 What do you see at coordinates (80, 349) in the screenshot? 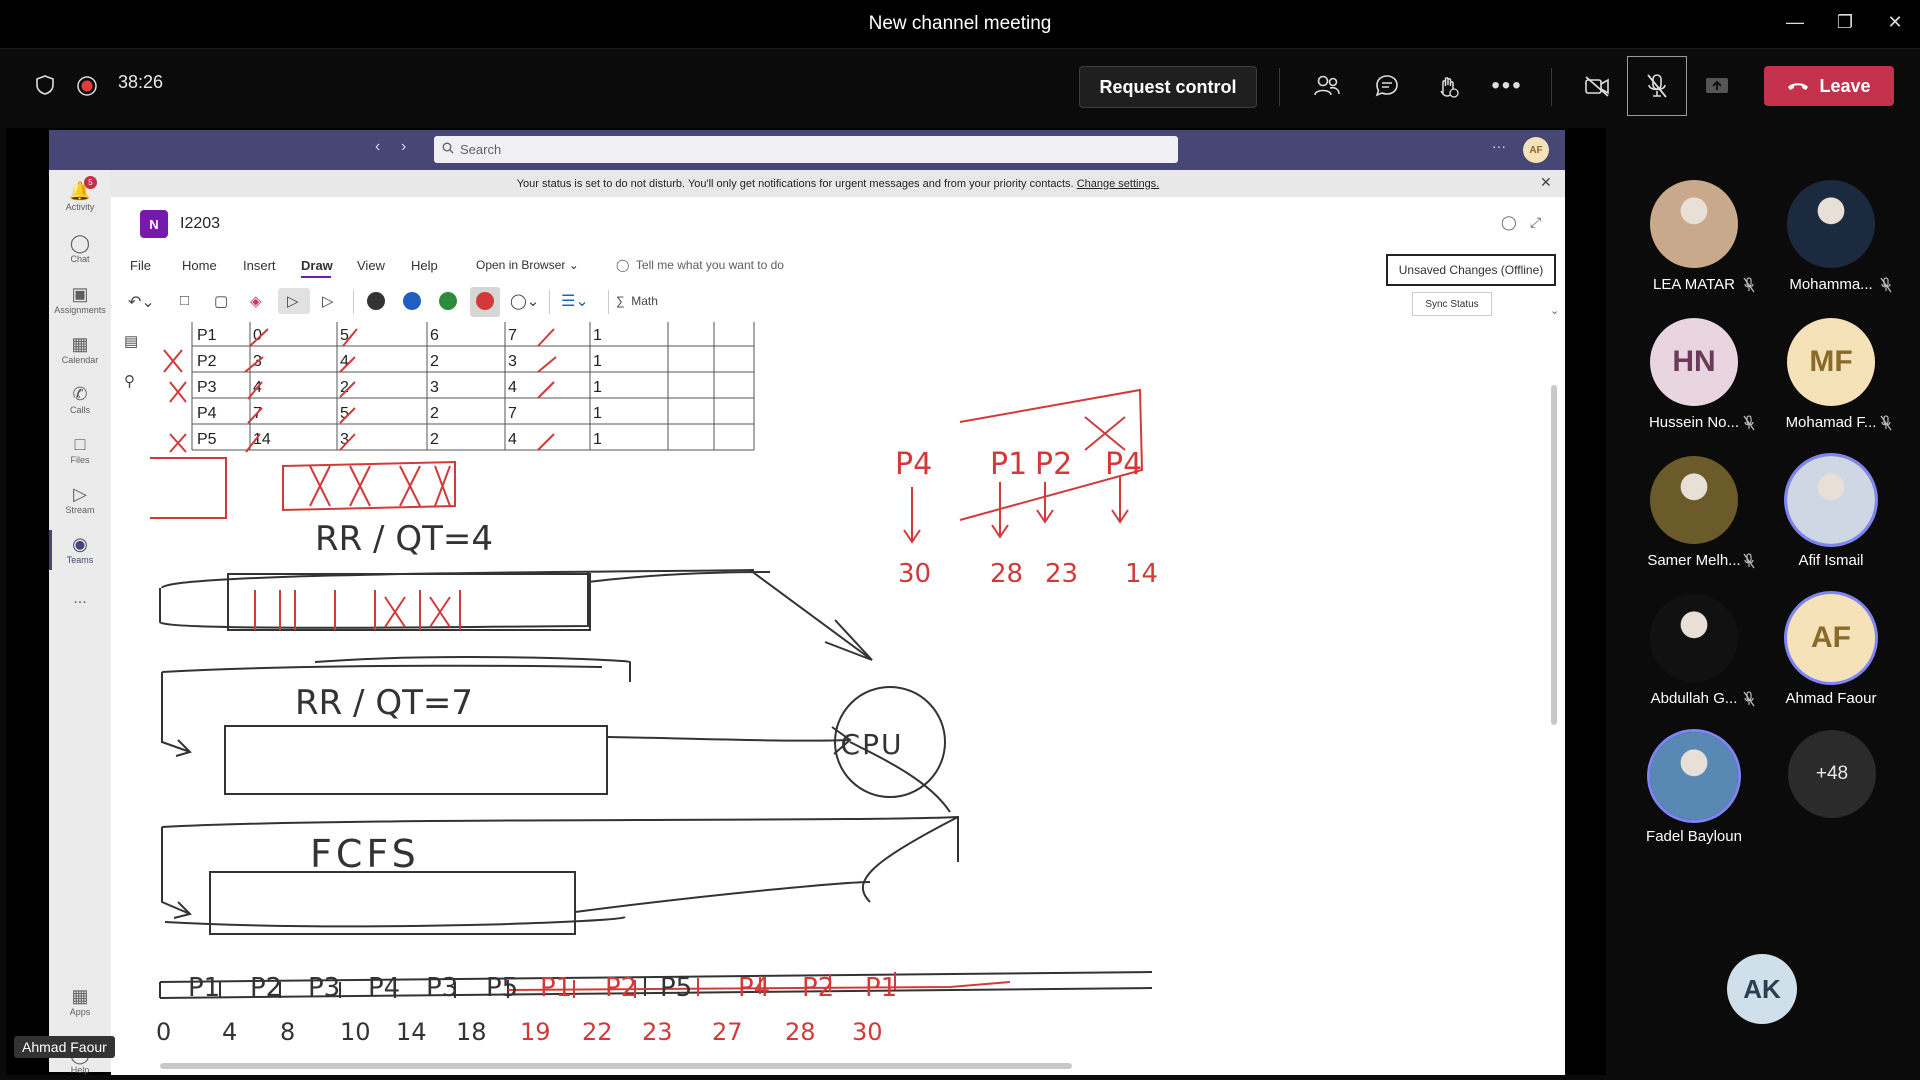
I see `rail-calendar: ▦ Calendar` at bounding box center [80, 349].